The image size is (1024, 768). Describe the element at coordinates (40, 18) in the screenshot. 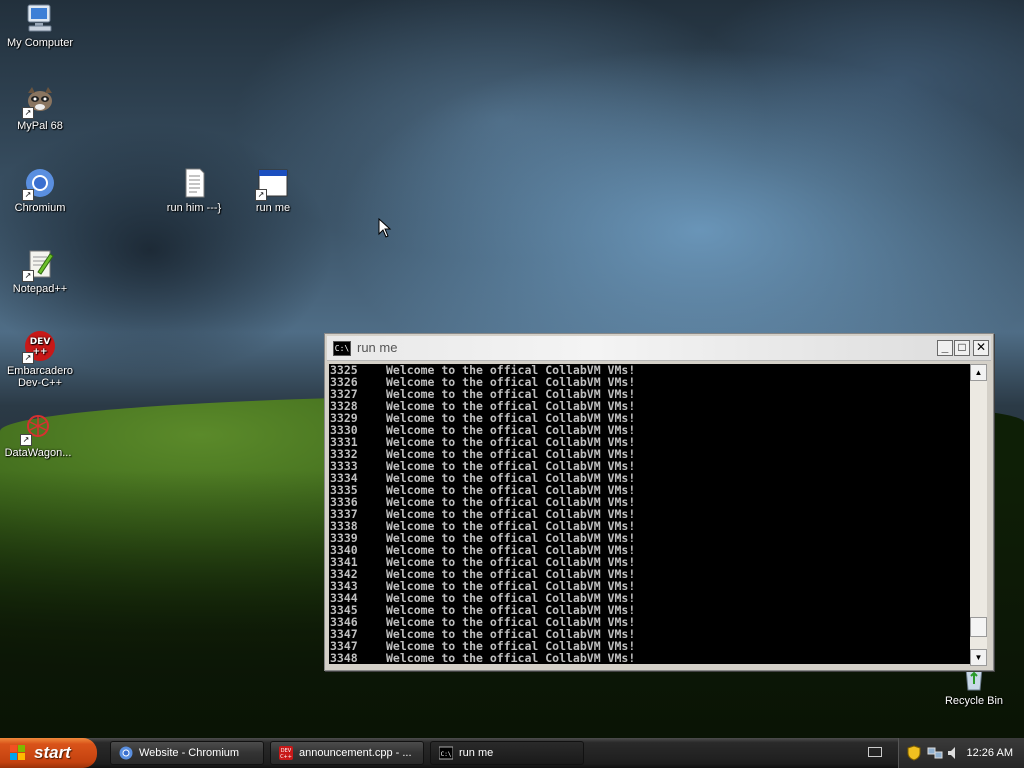

I see `computer-icon` at that location.